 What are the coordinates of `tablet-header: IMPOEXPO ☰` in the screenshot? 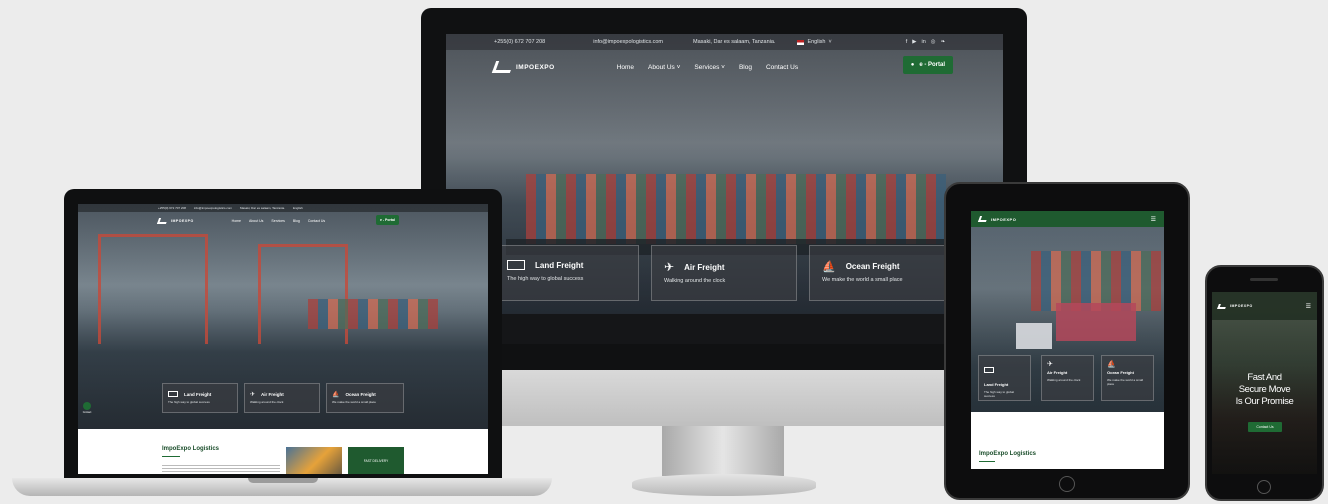 It's located at (1067, 219).